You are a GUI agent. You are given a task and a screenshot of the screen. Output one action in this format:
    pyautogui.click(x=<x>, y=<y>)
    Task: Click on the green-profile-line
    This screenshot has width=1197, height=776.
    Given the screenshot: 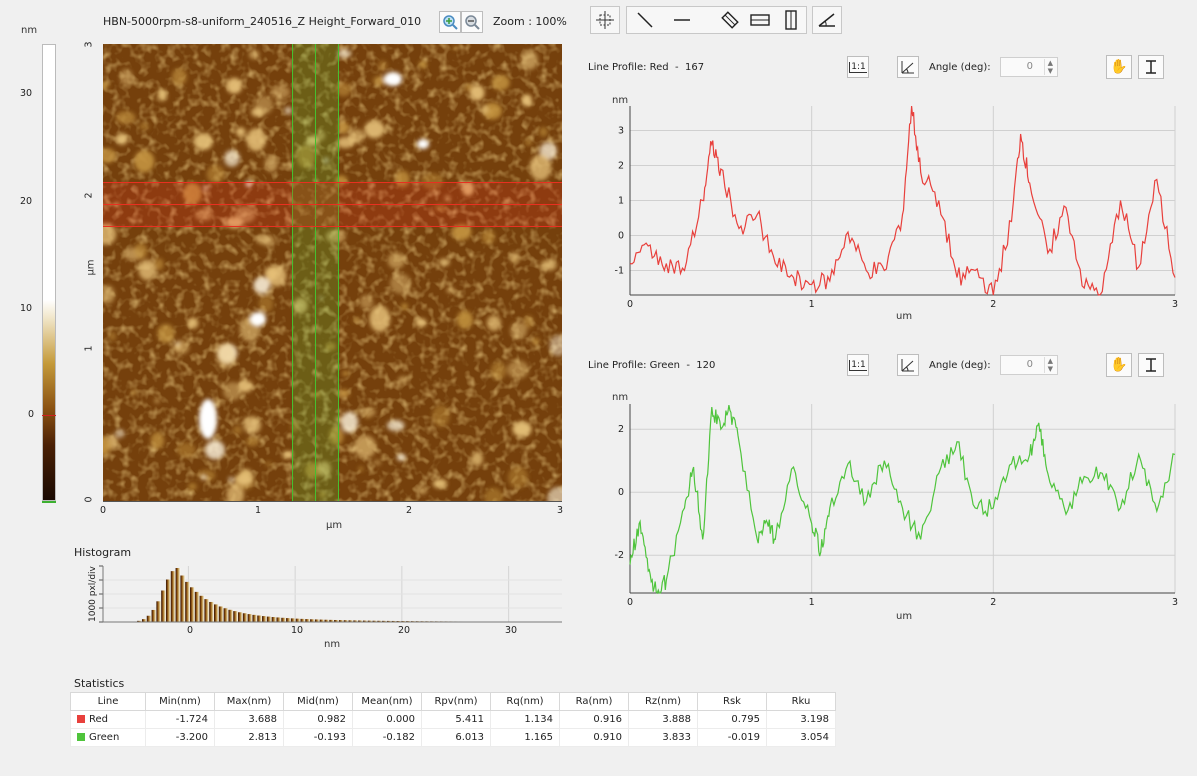 What is the action you would take?
    pyautogui.click(x=315, y=272)
    